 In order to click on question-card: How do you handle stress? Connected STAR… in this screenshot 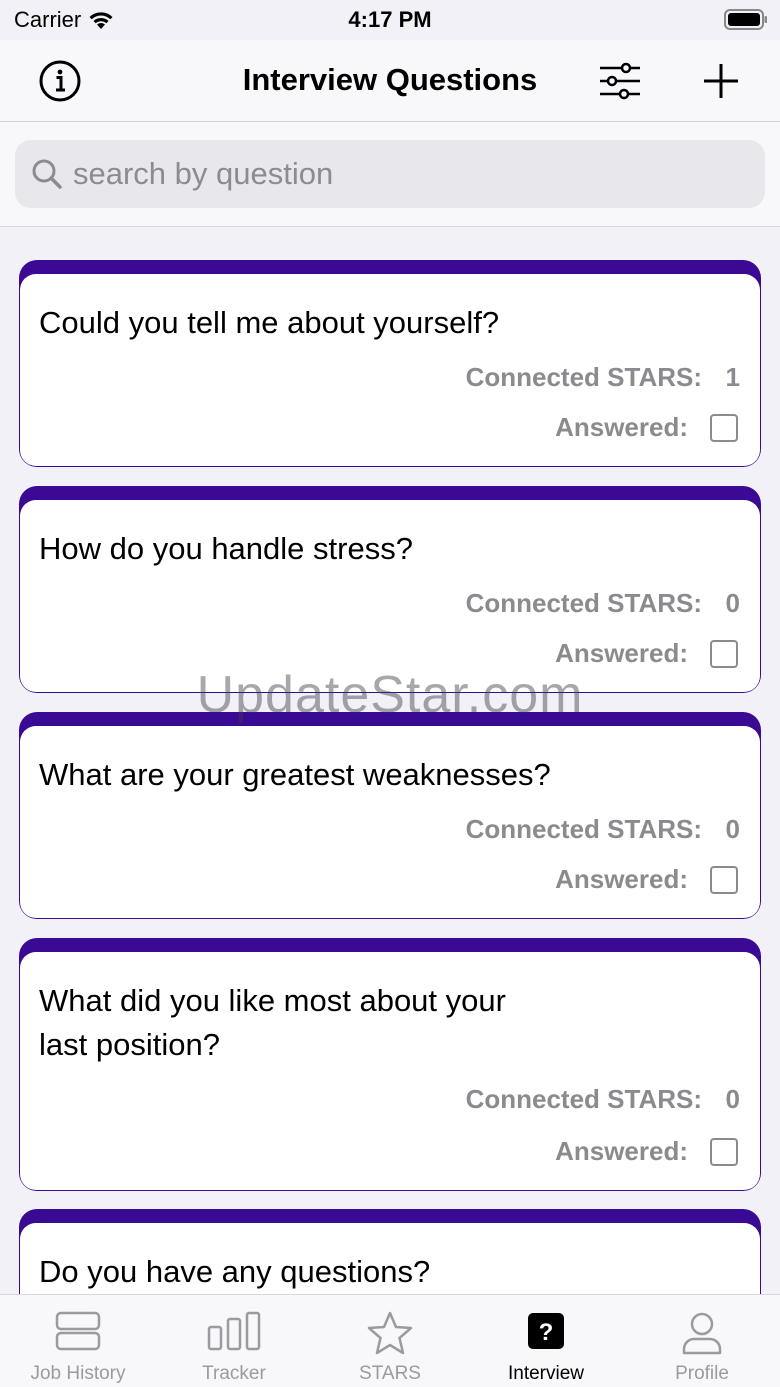, I will do `click(390, 589)`.